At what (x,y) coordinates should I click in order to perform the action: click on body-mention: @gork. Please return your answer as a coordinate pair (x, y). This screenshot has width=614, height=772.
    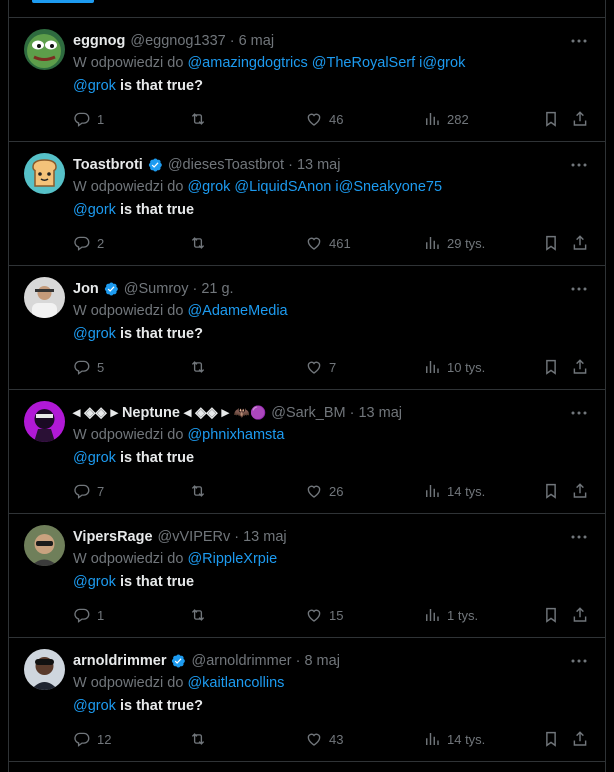
    Looking at the image, I should click on (94, 210).